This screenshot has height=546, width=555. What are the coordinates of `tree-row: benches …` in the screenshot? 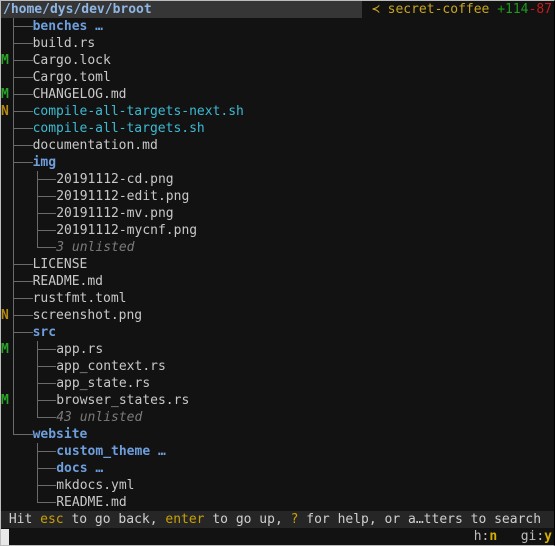 It's located at (52, 26).